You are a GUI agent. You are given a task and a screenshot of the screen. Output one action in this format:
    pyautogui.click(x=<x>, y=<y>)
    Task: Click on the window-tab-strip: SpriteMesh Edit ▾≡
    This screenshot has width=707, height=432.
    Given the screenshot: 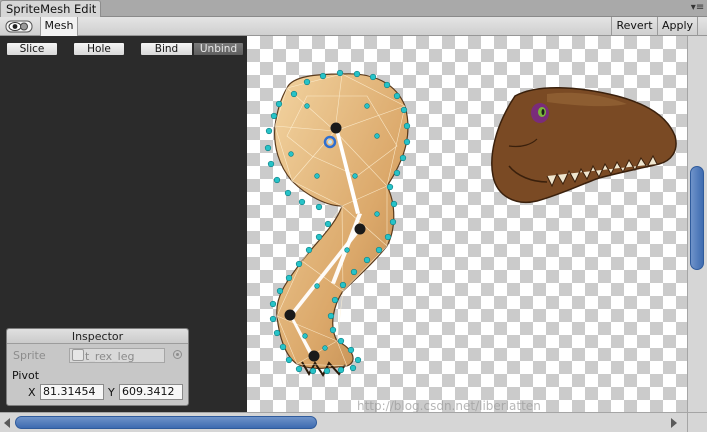 What is the action you would take?
    pyautogui.click(x=353, y=8)
    